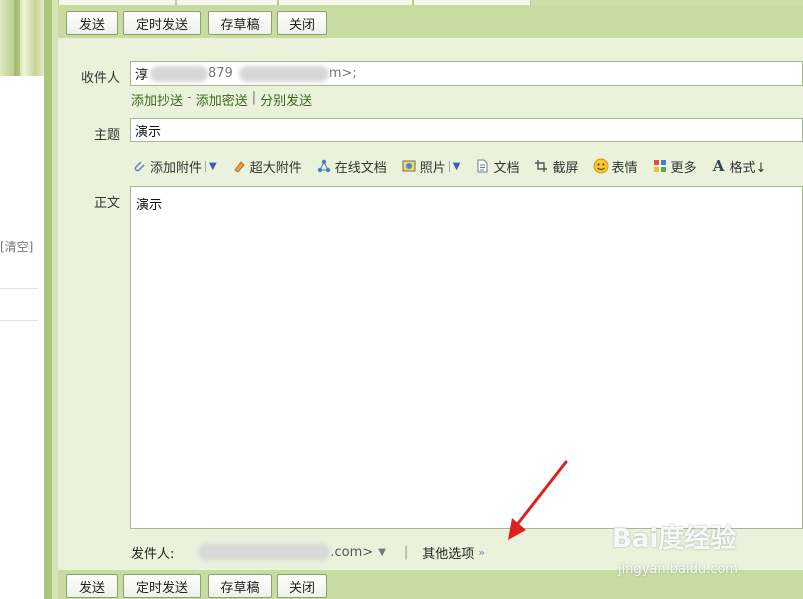  Describe the element at coordinates (430, 21) in the screenshot. I see `top-toolbar: 发送 定时发送 存草稿 关闭` at that location.